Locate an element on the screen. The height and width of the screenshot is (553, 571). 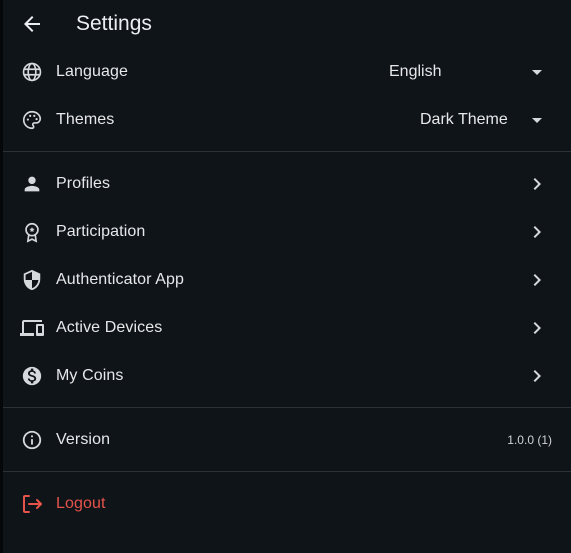
award-icon is located at coordinates (32, 232).